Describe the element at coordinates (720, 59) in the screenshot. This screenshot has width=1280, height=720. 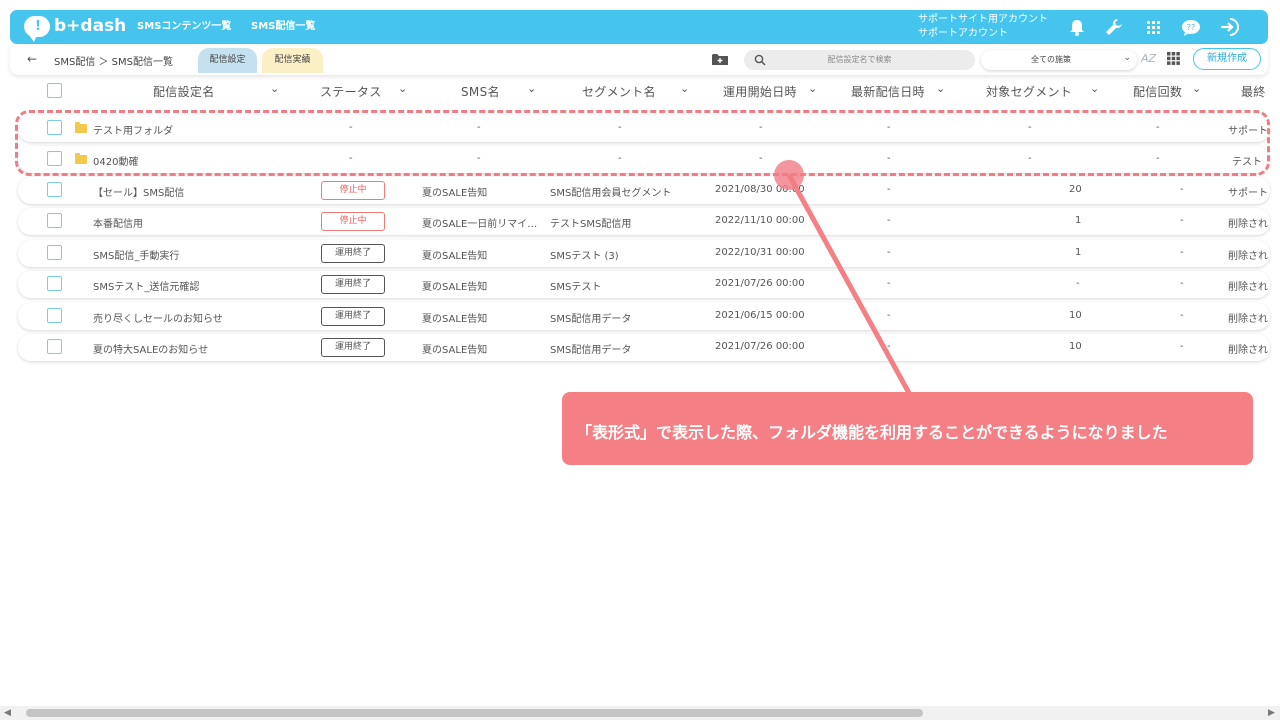
I see `add-folder-icon` at that location.